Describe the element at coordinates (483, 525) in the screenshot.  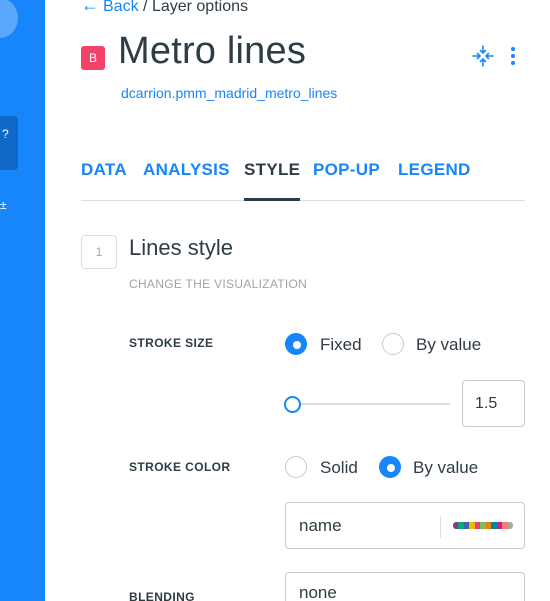
I see `color-ramp-picker` at that location.